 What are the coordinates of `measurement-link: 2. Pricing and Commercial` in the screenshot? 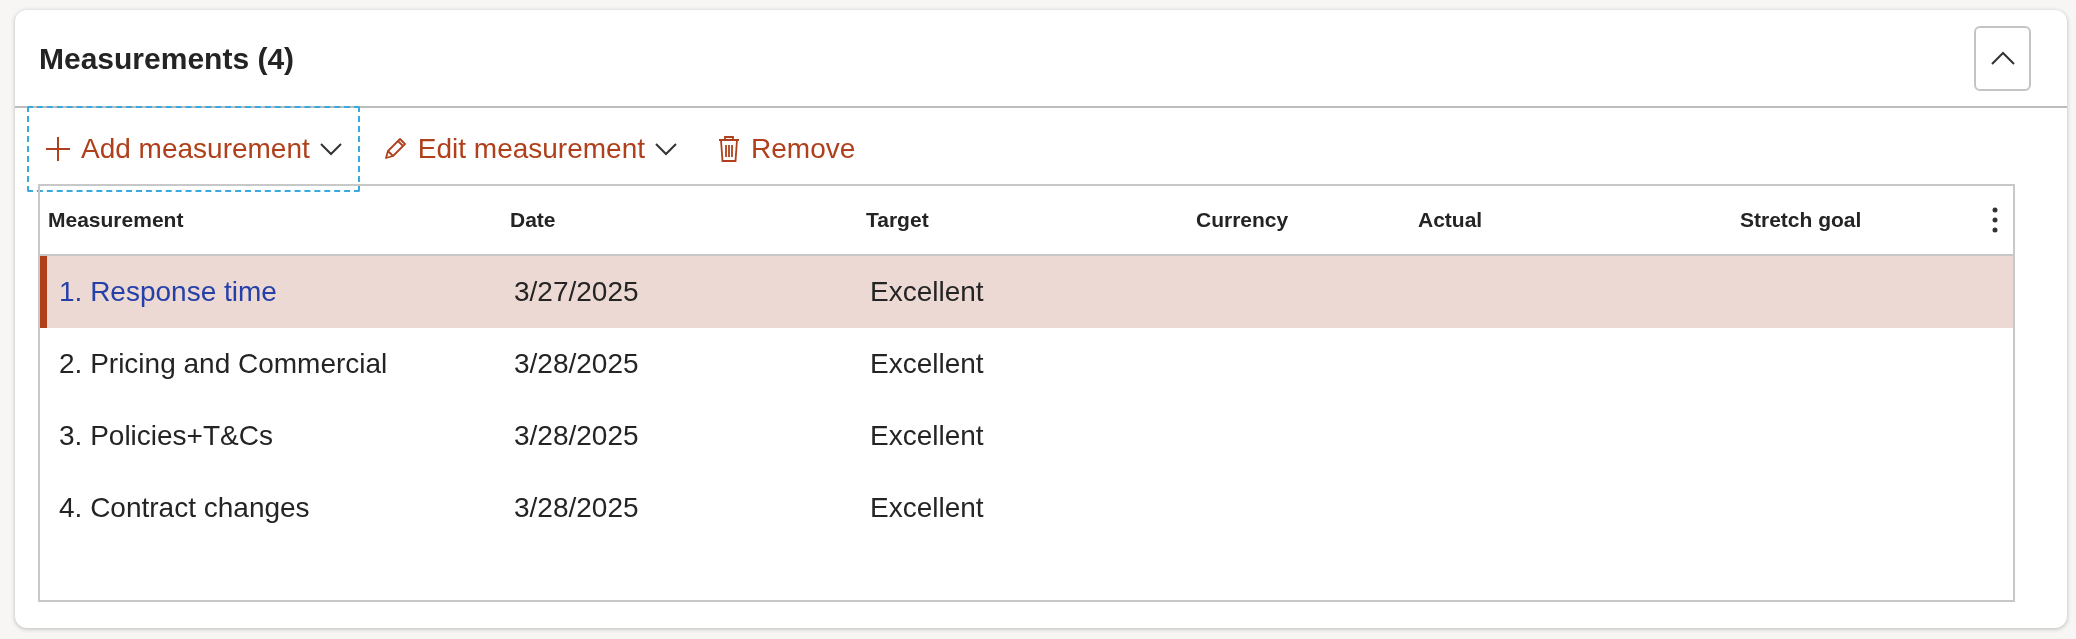 It's located at (223, 363).